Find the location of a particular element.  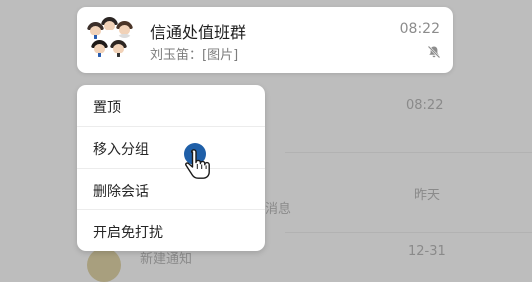

background-row-time: 12-31 is located at coordinates (427, 251).